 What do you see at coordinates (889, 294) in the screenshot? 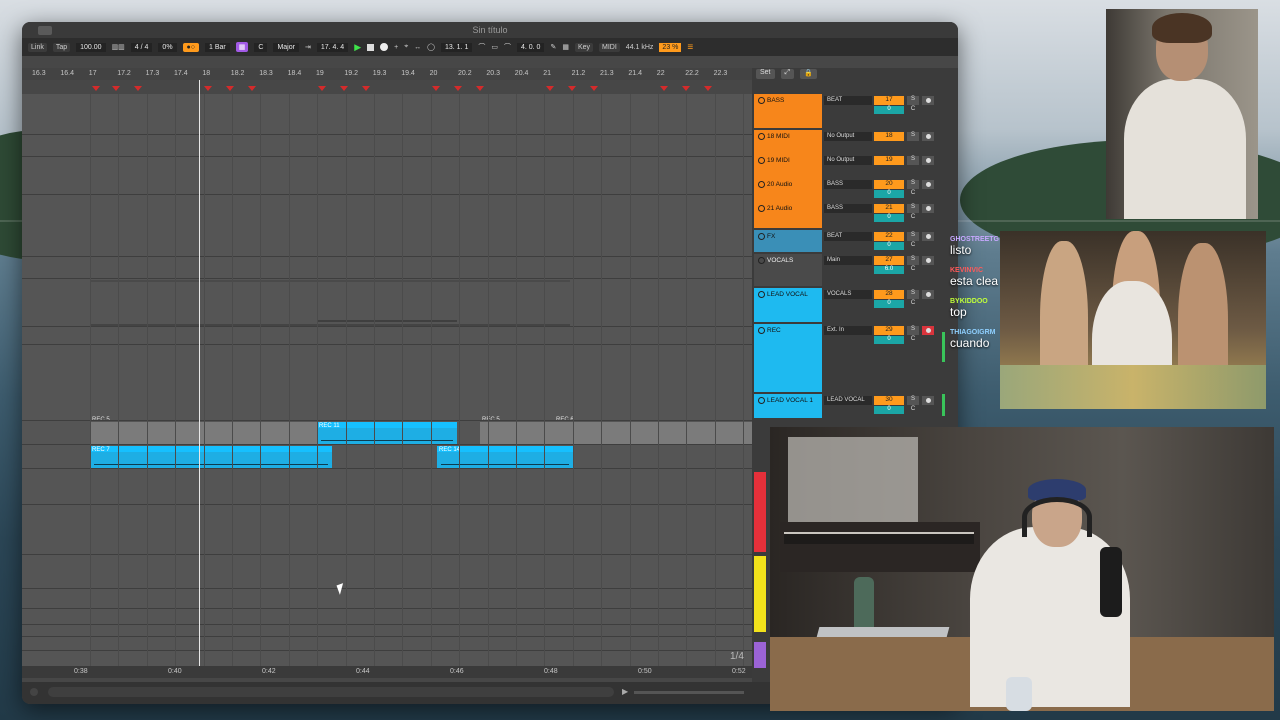
I see `track-activator-button: 28` at bounding box center [889, 294].